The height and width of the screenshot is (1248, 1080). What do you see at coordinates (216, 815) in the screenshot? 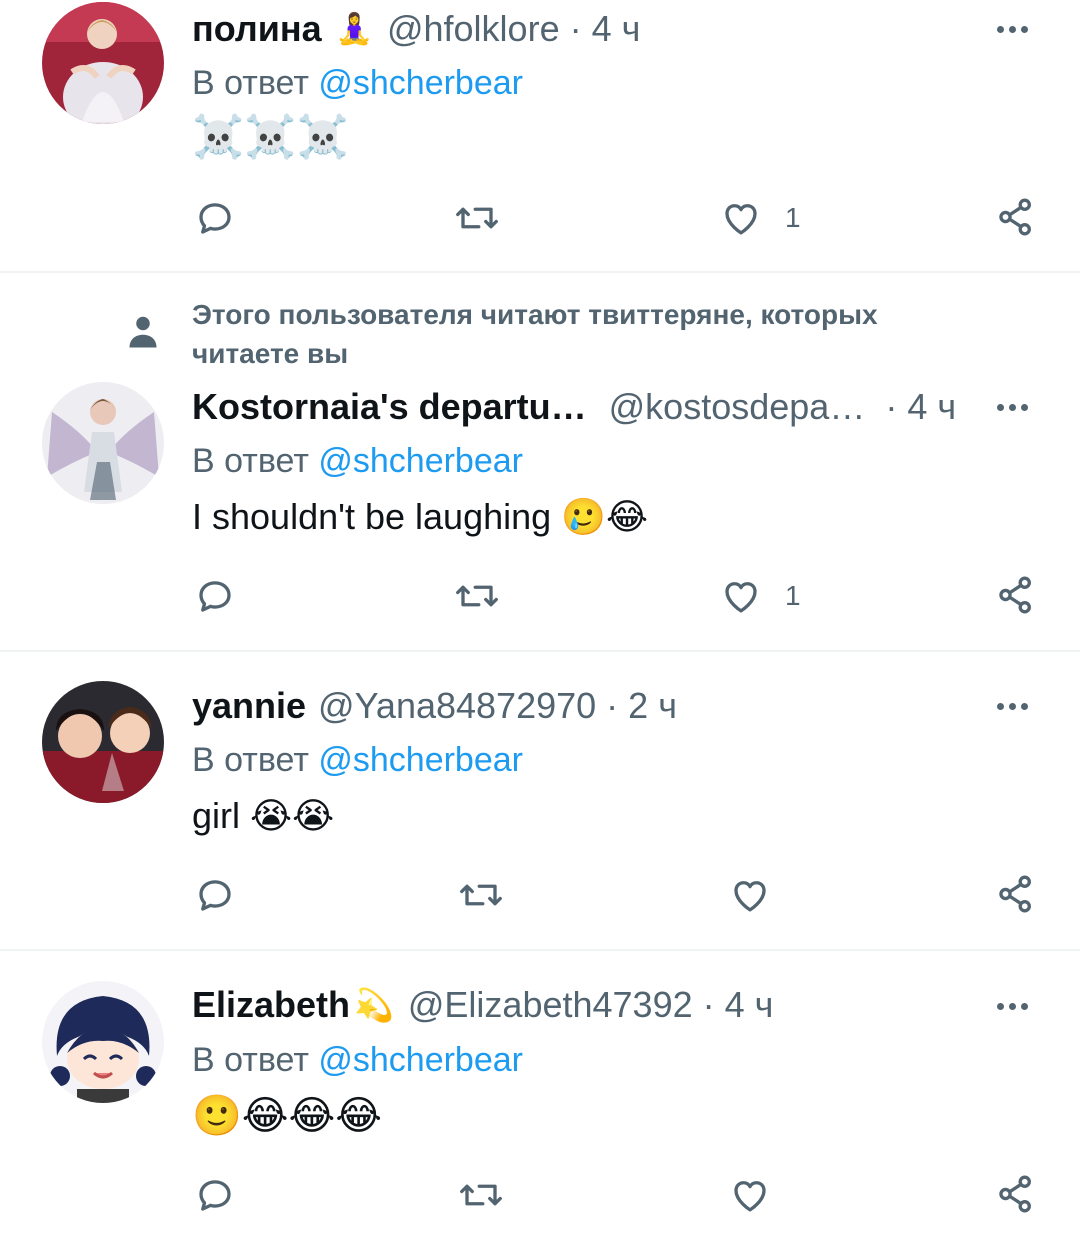
I see `tweet-text-content: girl` at bounding box center [216, 815].